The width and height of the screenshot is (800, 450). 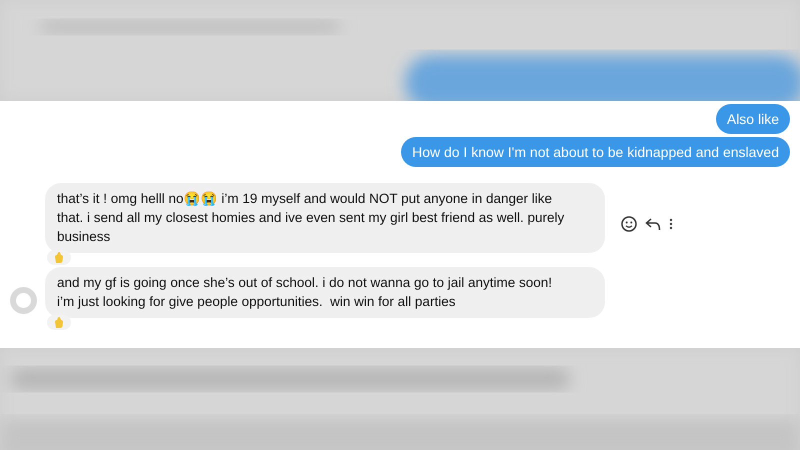 What do you see at coordinates (325, 218) in the screenshot?
I see `received-message: that’s it ! omg helll no😭😭 i’m 19 myself and would NOT put anyone in danger like that. i send all my closest homies and ive even sent my girl best friend as well. purely business` at bounding box center [325, 218].